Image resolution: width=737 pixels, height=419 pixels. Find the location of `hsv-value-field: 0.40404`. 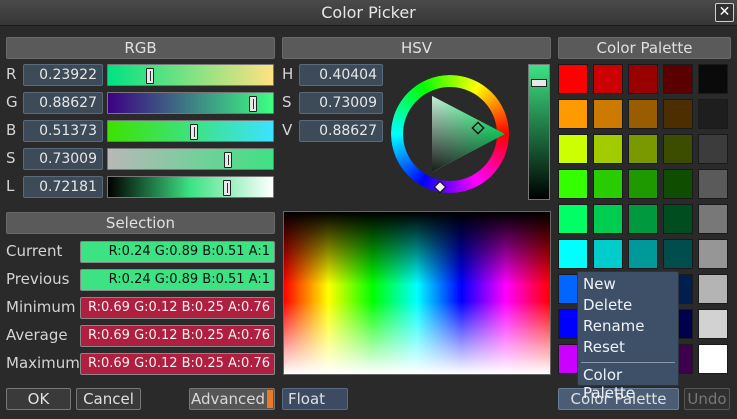

hsv-value-field: 0.40404 is located at coordinates (341, 75).